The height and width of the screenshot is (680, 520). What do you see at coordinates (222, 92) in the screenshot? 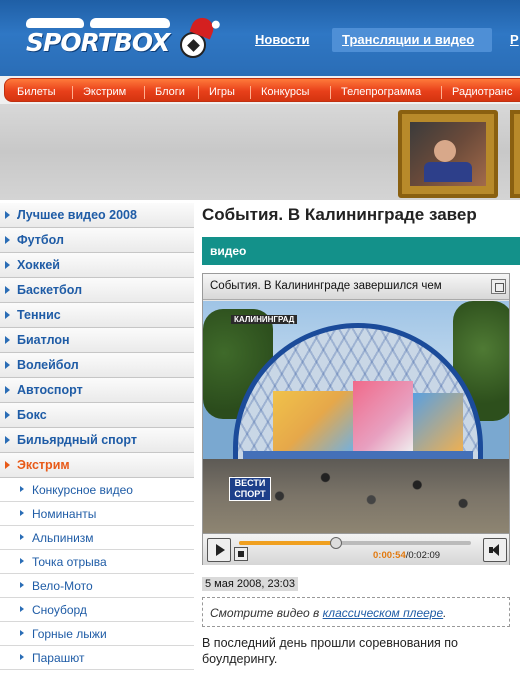
I see `nav-games: Игры` at bounding box center [222, 92].